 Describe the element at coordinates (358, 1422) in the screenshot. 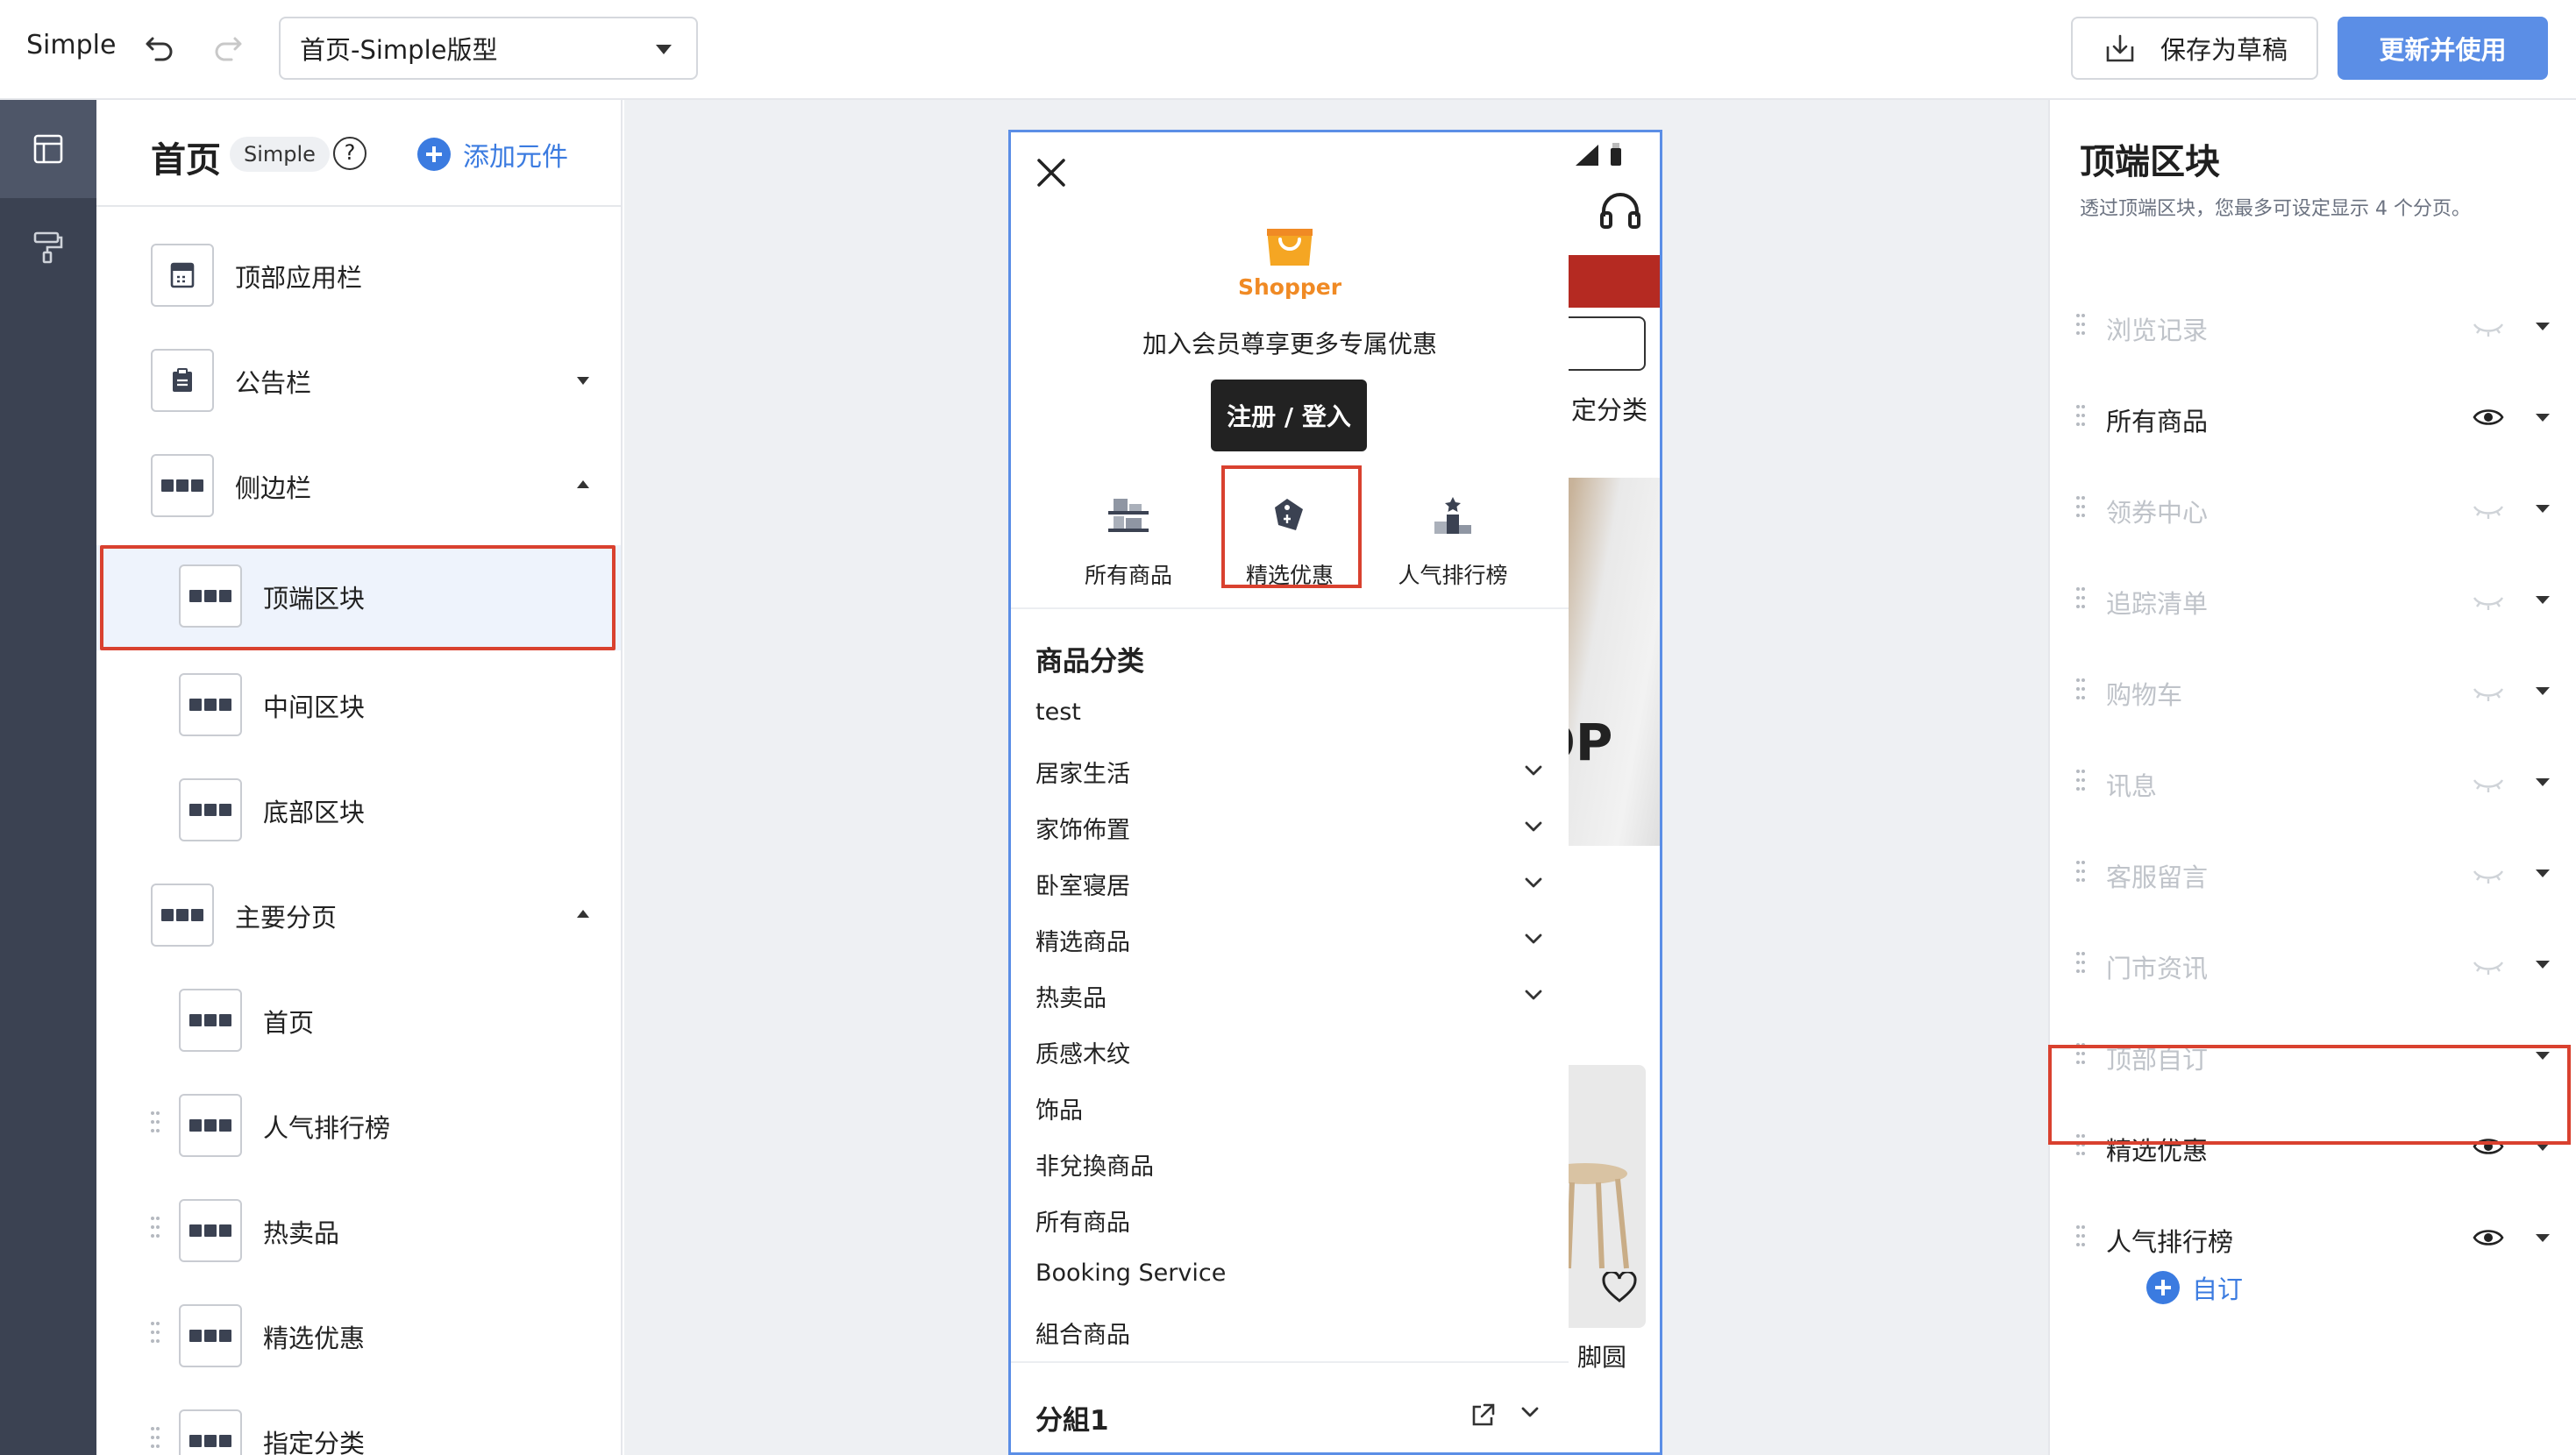

I see `tree-item-category: 指定分类` at that location.